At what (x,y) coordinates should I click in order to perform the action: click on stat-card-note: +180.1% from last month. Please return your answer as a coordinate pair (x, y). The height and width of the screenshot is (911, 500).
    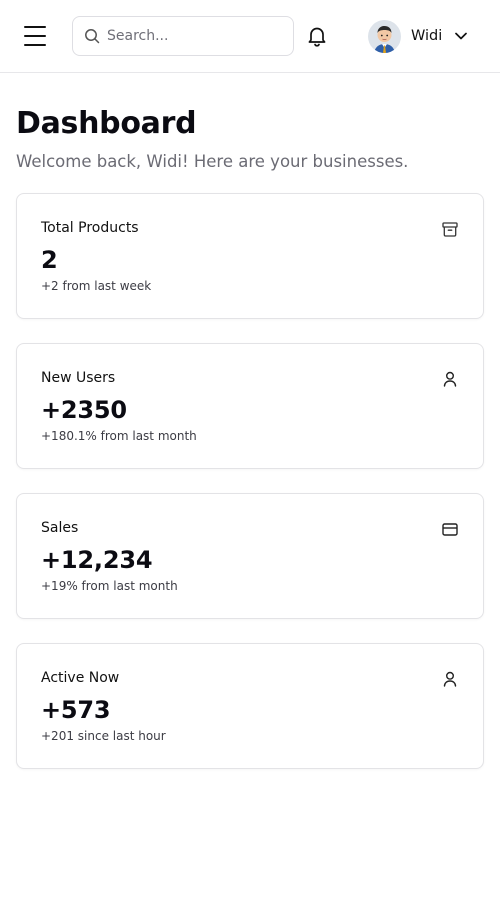
    Looking at the image, I should click on (119, 436).